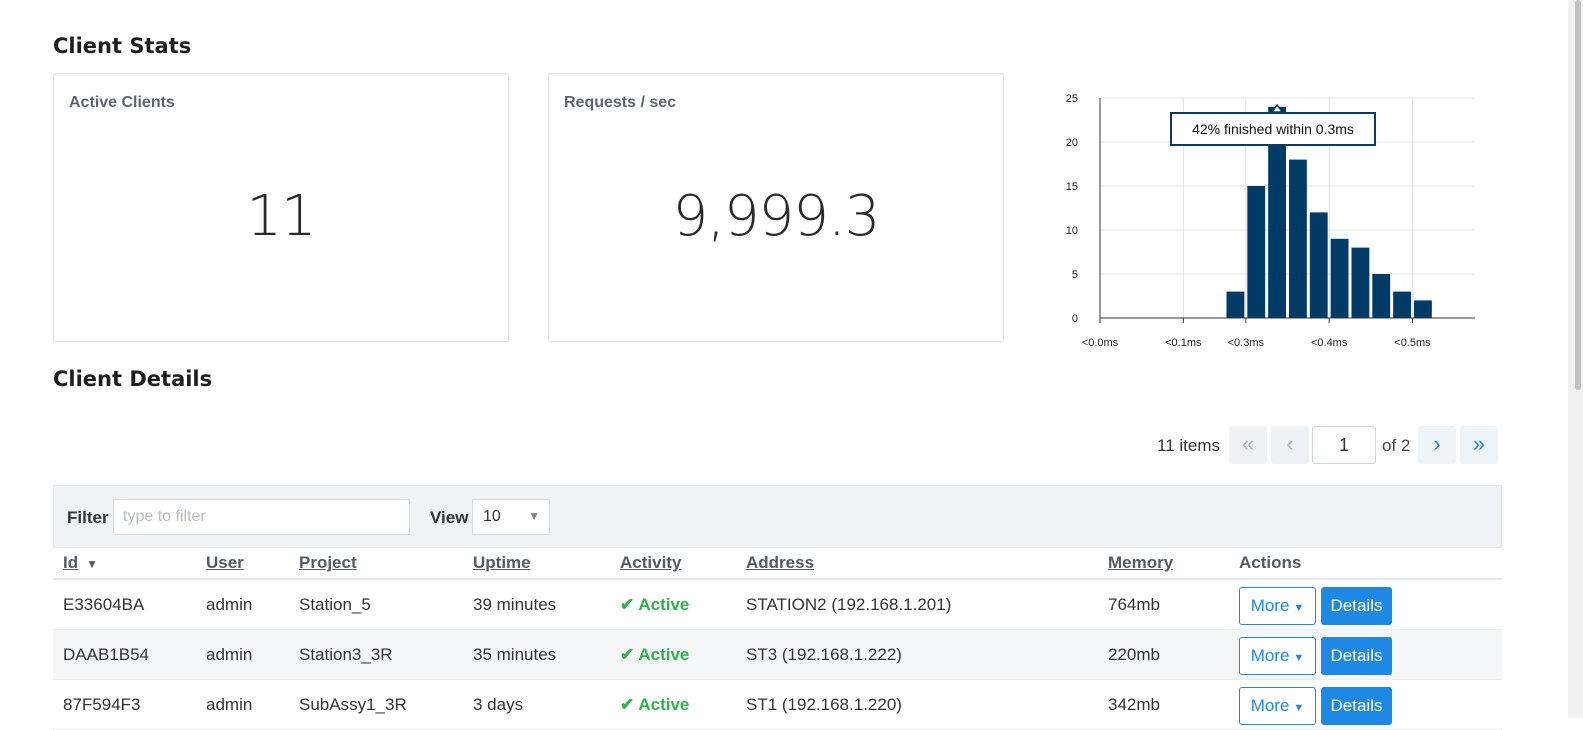  I want to click on column-header-address: Address, so click(780, 563).